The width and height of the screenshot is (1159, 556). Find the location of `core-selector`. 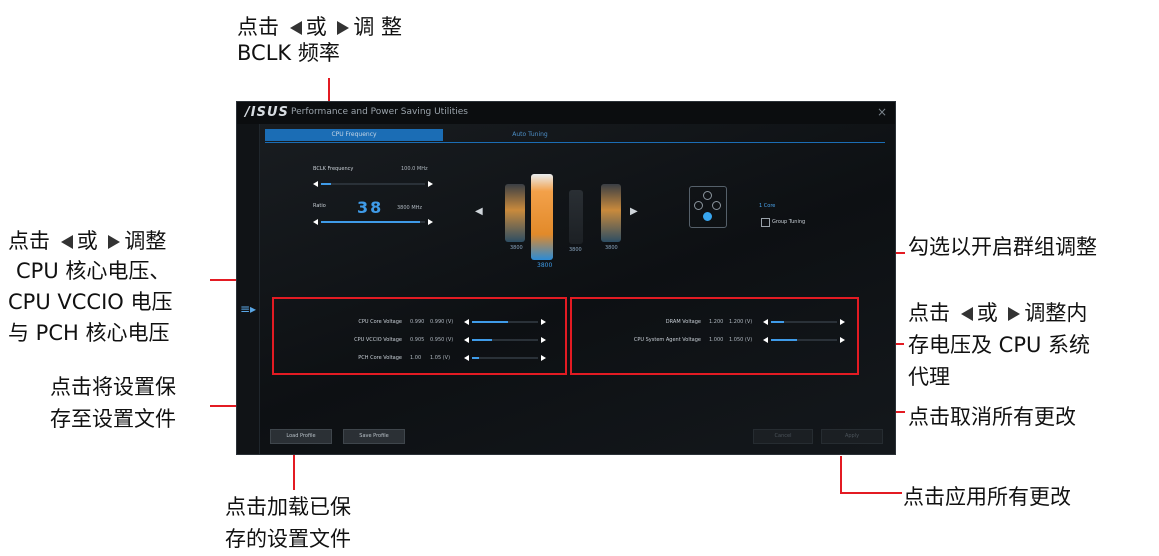

core-selector is located at coordinates (708, 207).